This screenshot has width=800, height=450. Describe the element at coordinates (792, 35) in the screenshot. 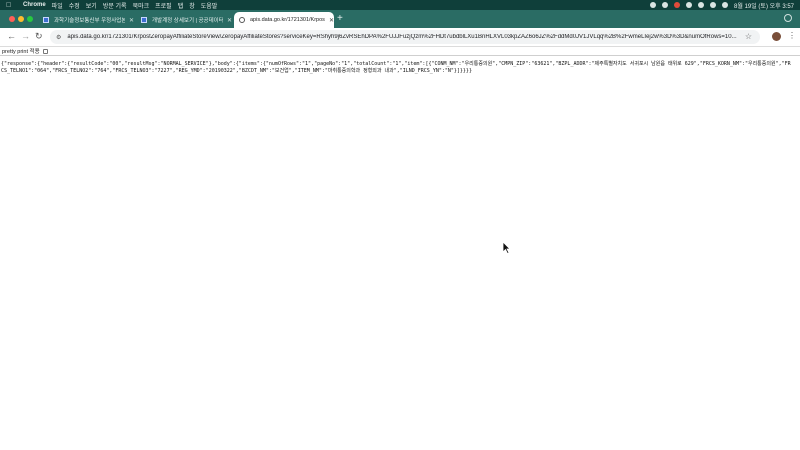

I see `more-menu-icon: ⋮` at that location.